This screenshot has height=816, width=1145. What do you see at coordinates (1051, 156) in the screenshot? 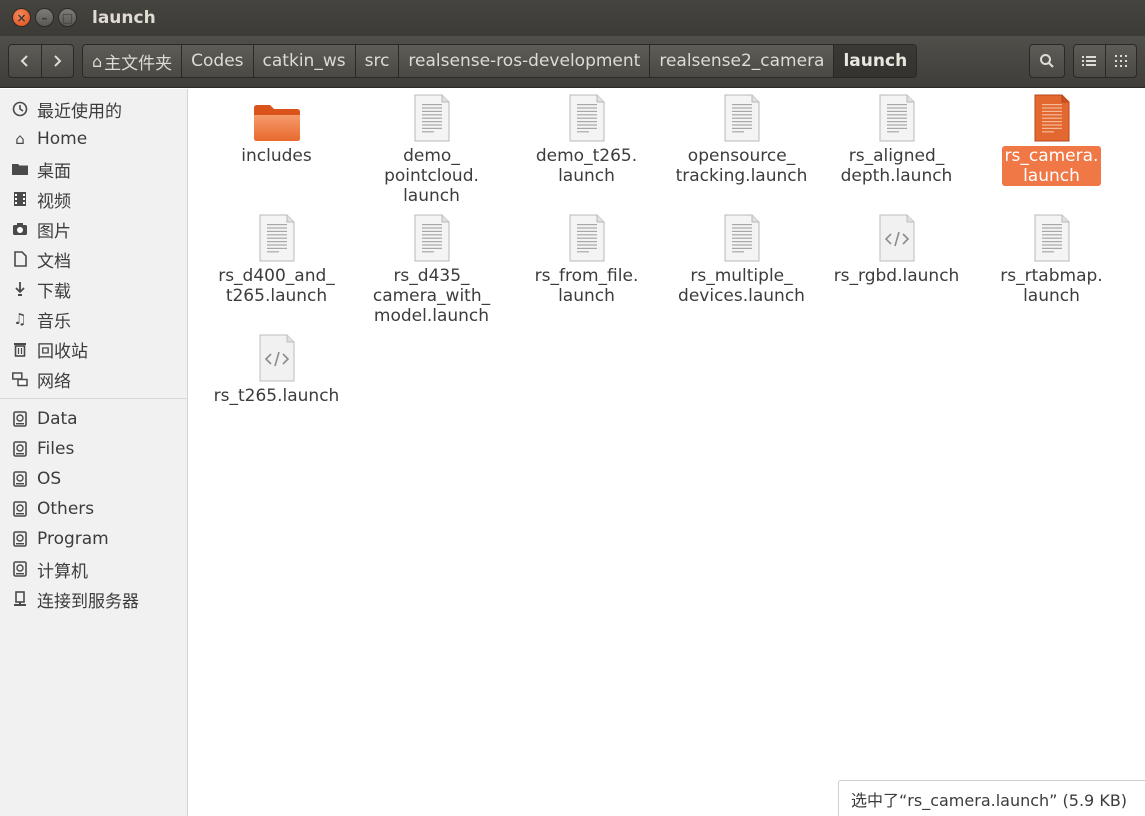
I see `file-name-line: rs_camera.` at bounding box center [1051, 156].